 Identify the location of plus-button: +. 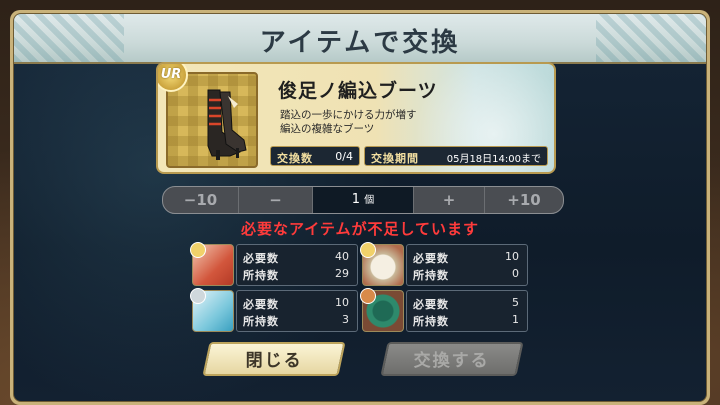
(449, 200).